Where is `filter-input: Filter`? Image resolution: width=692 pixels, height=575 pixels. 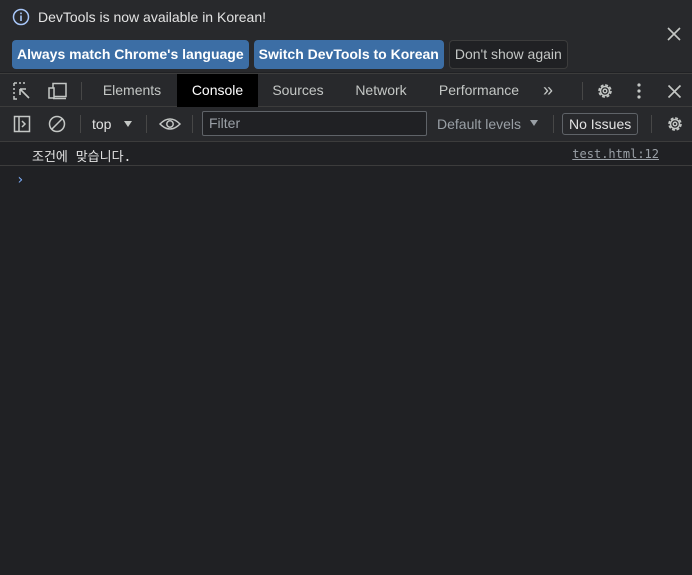 filter-input: Filter is located at coordinates (314, 123).